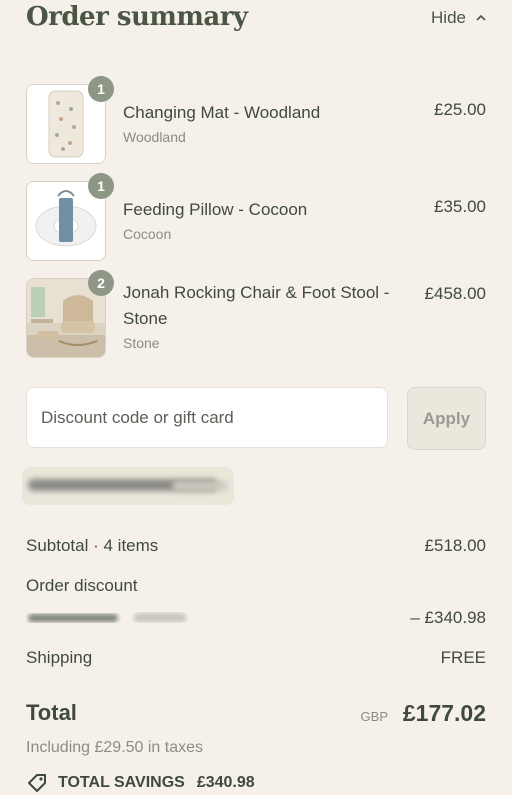  What do you see at coordinates (256, 619) in the screenshot?
I see `order-discount-row: – £340.98` at bounding box center [256, 619].